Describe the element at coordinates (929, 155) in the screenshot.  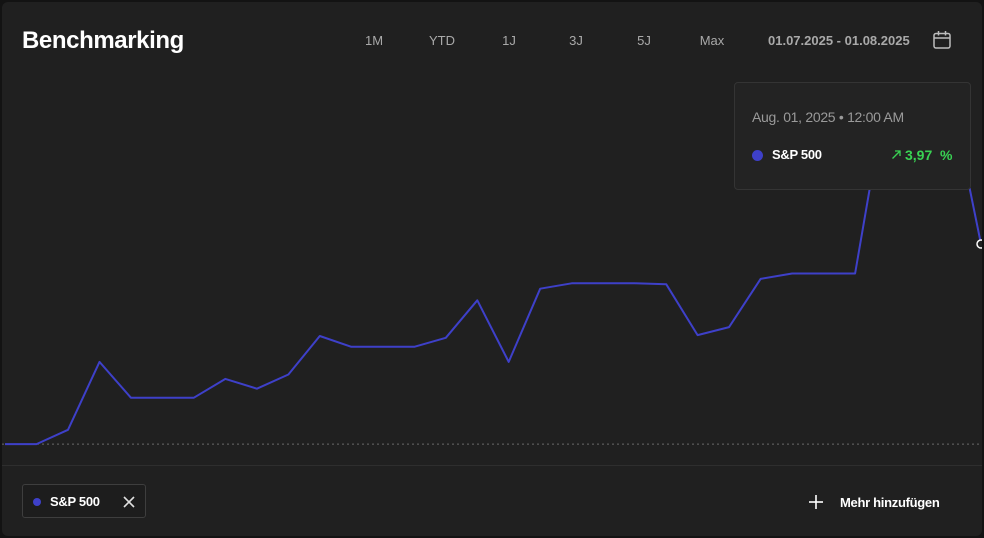
I see `tooltip-value: 3,97 %` at that location.